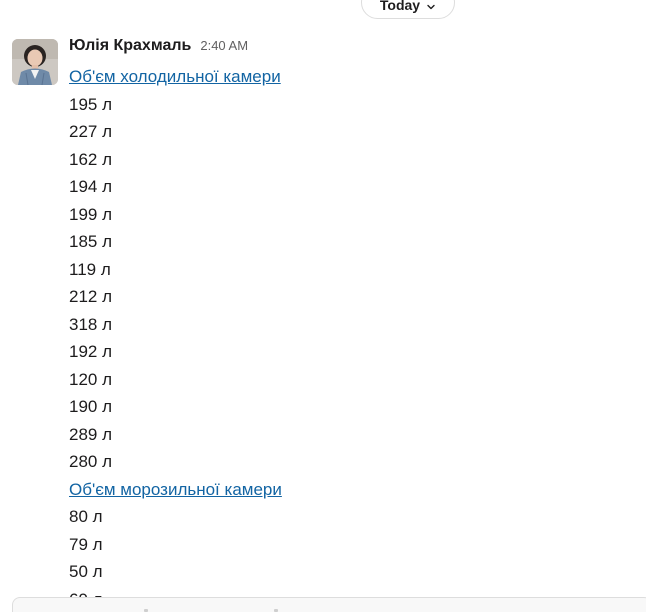 The width and height of the screenshot is (646, 612). I want to click on day-divider: Today, so click(323, 10).